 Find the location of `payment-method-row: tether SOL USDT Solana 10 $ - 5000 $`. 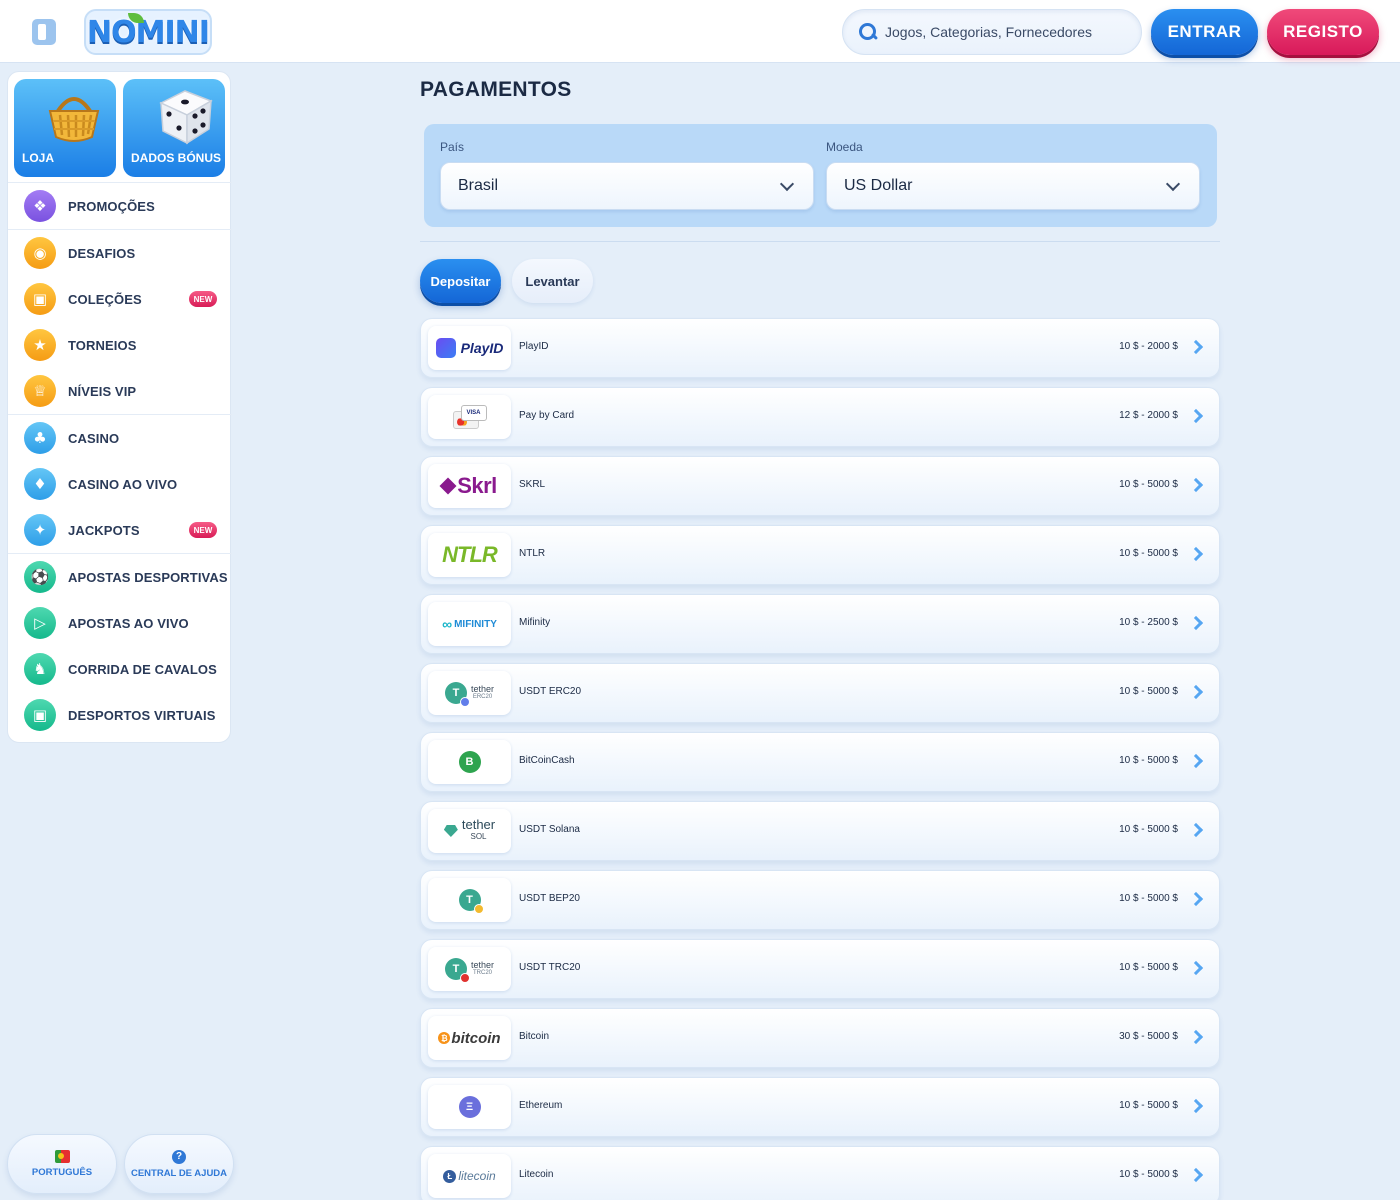

payment-method-row: tether SOL USDT Solana 10 $ - 5000 $ is located at coordinates (820, 831).